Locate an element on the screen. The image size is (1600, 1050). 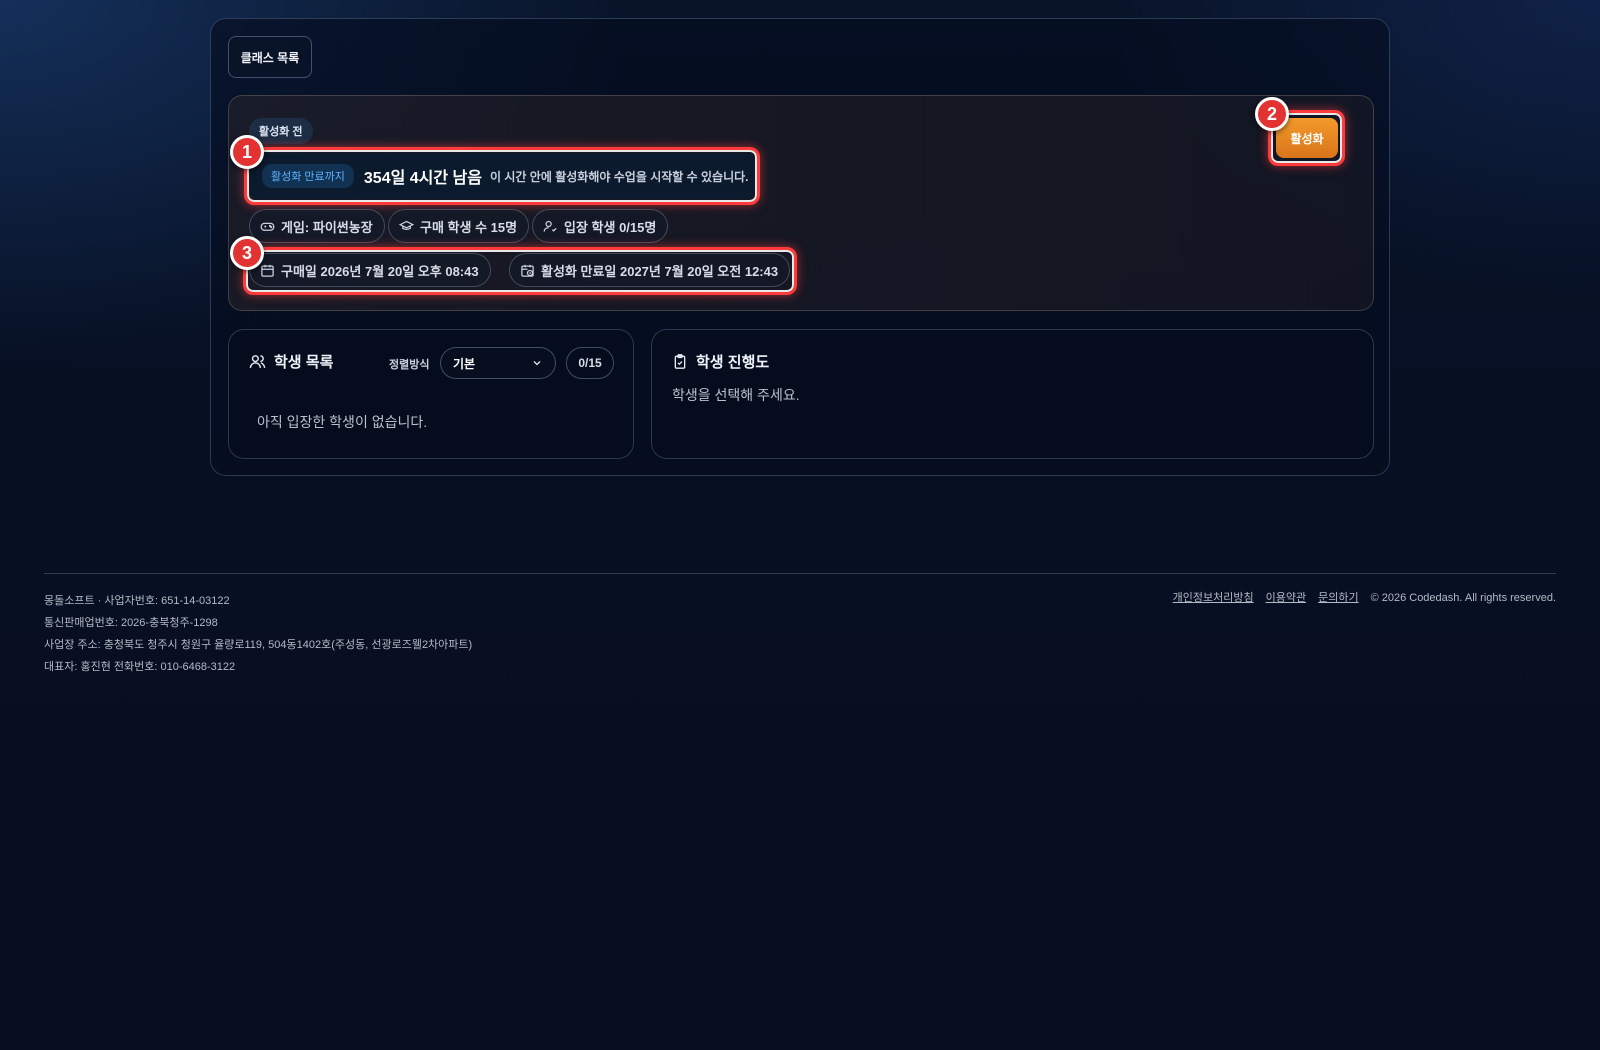
game-chip: 게임: 파이썬농장 is located at coordinates (317, 226).